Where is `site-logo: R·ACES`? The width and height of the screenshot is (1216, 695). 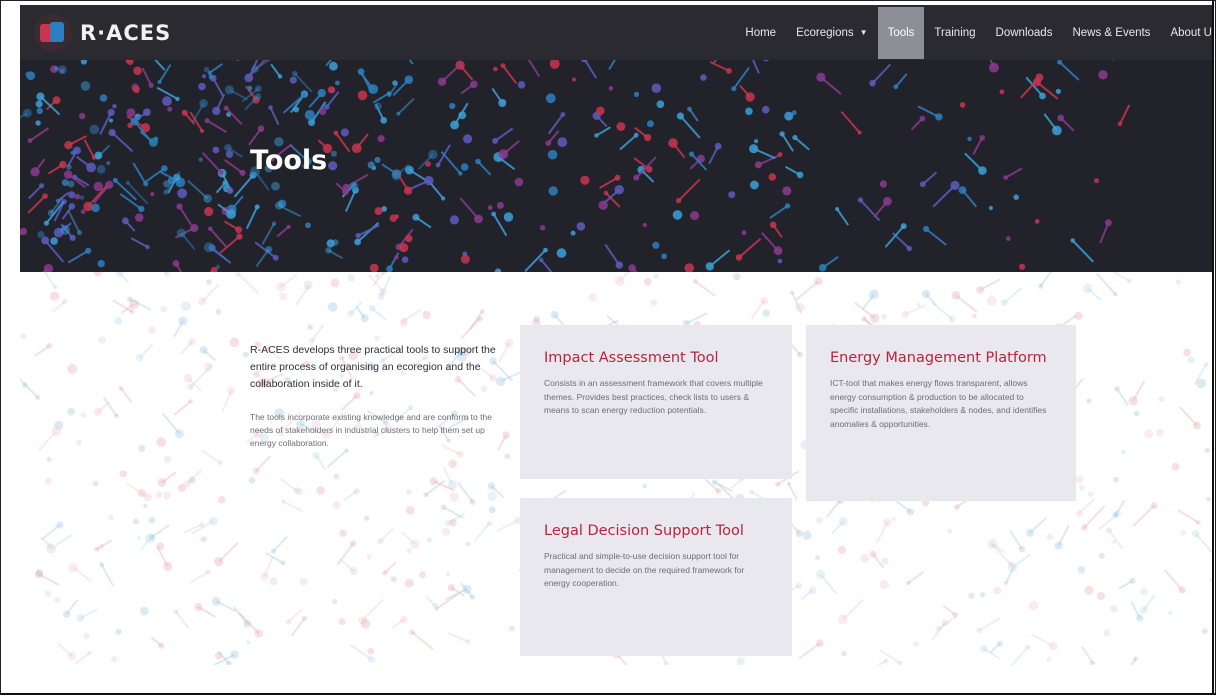 site-logo: R·ACES is located at coordinates (102, 33).